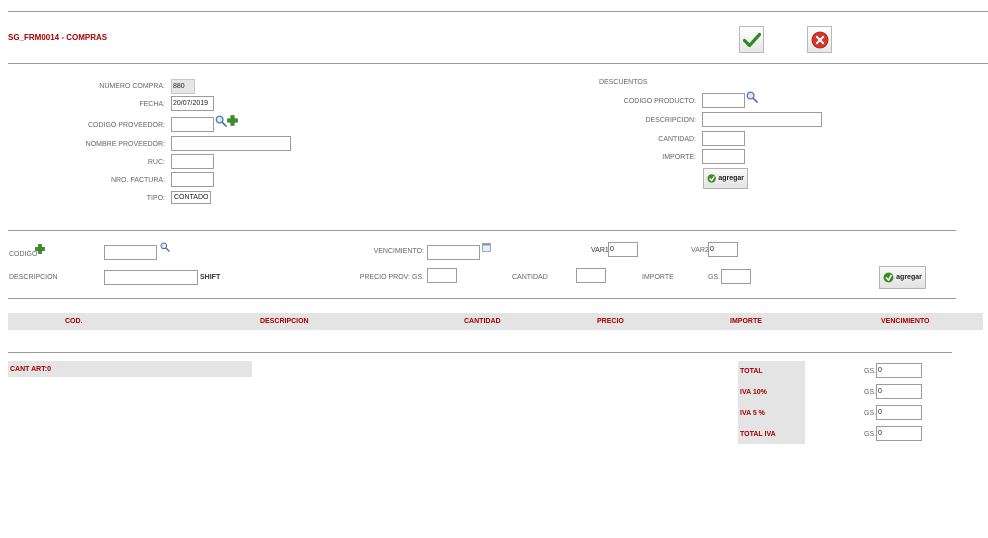  I want to click on cancel-button, so click(819, 39).